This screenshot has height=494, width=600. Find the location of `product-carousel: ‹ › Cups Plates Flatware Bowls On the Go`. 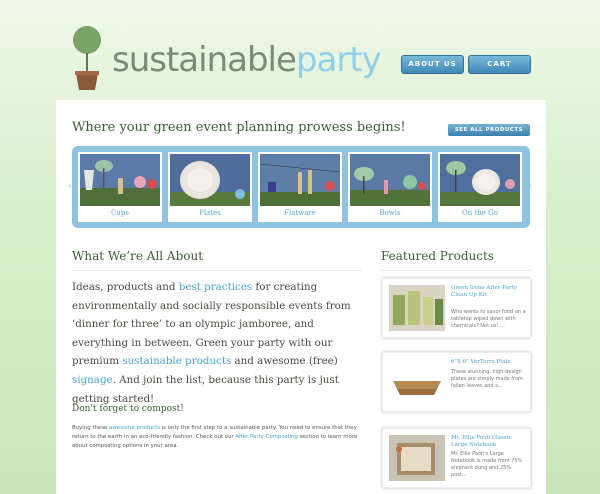

product-carousel: ‹ › Cups Plates Flatware Bowls On the Go is located at coordinates (299, 187).